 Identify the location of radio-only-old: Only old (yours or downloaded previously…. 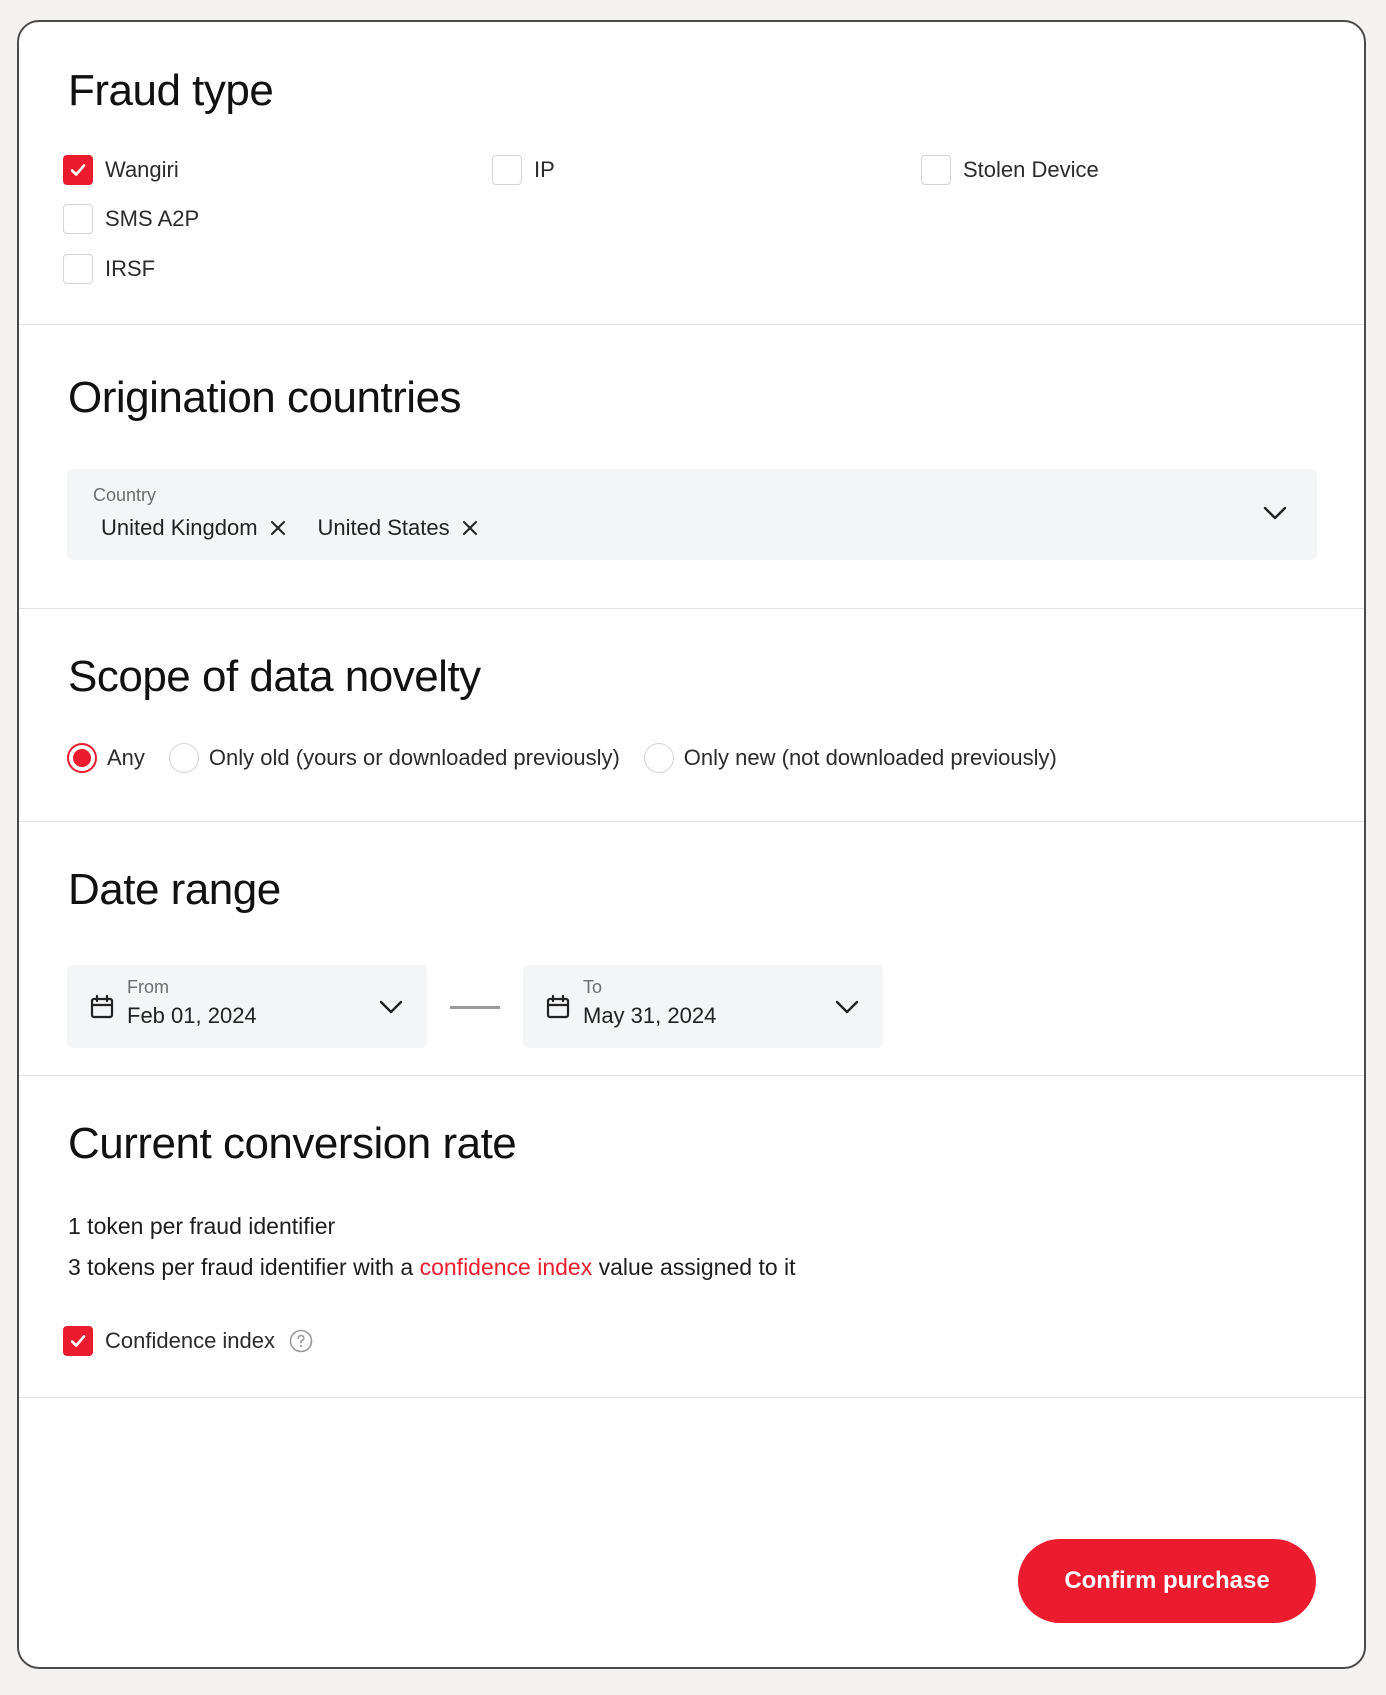
(394, 758).